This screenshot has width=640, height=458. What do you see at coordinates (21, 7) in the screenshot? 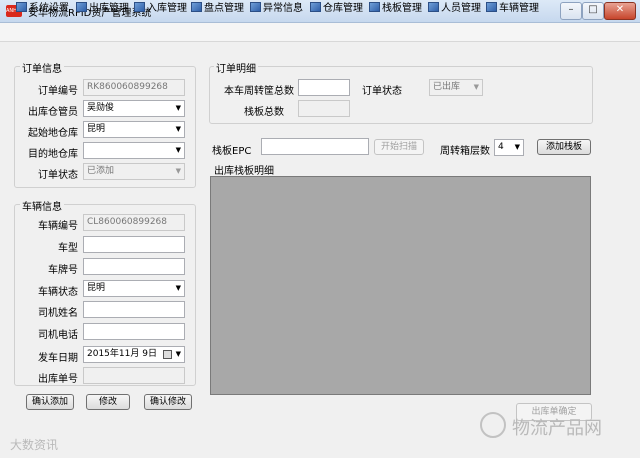
I see `settings-icon` at bounding box center [21, 7].